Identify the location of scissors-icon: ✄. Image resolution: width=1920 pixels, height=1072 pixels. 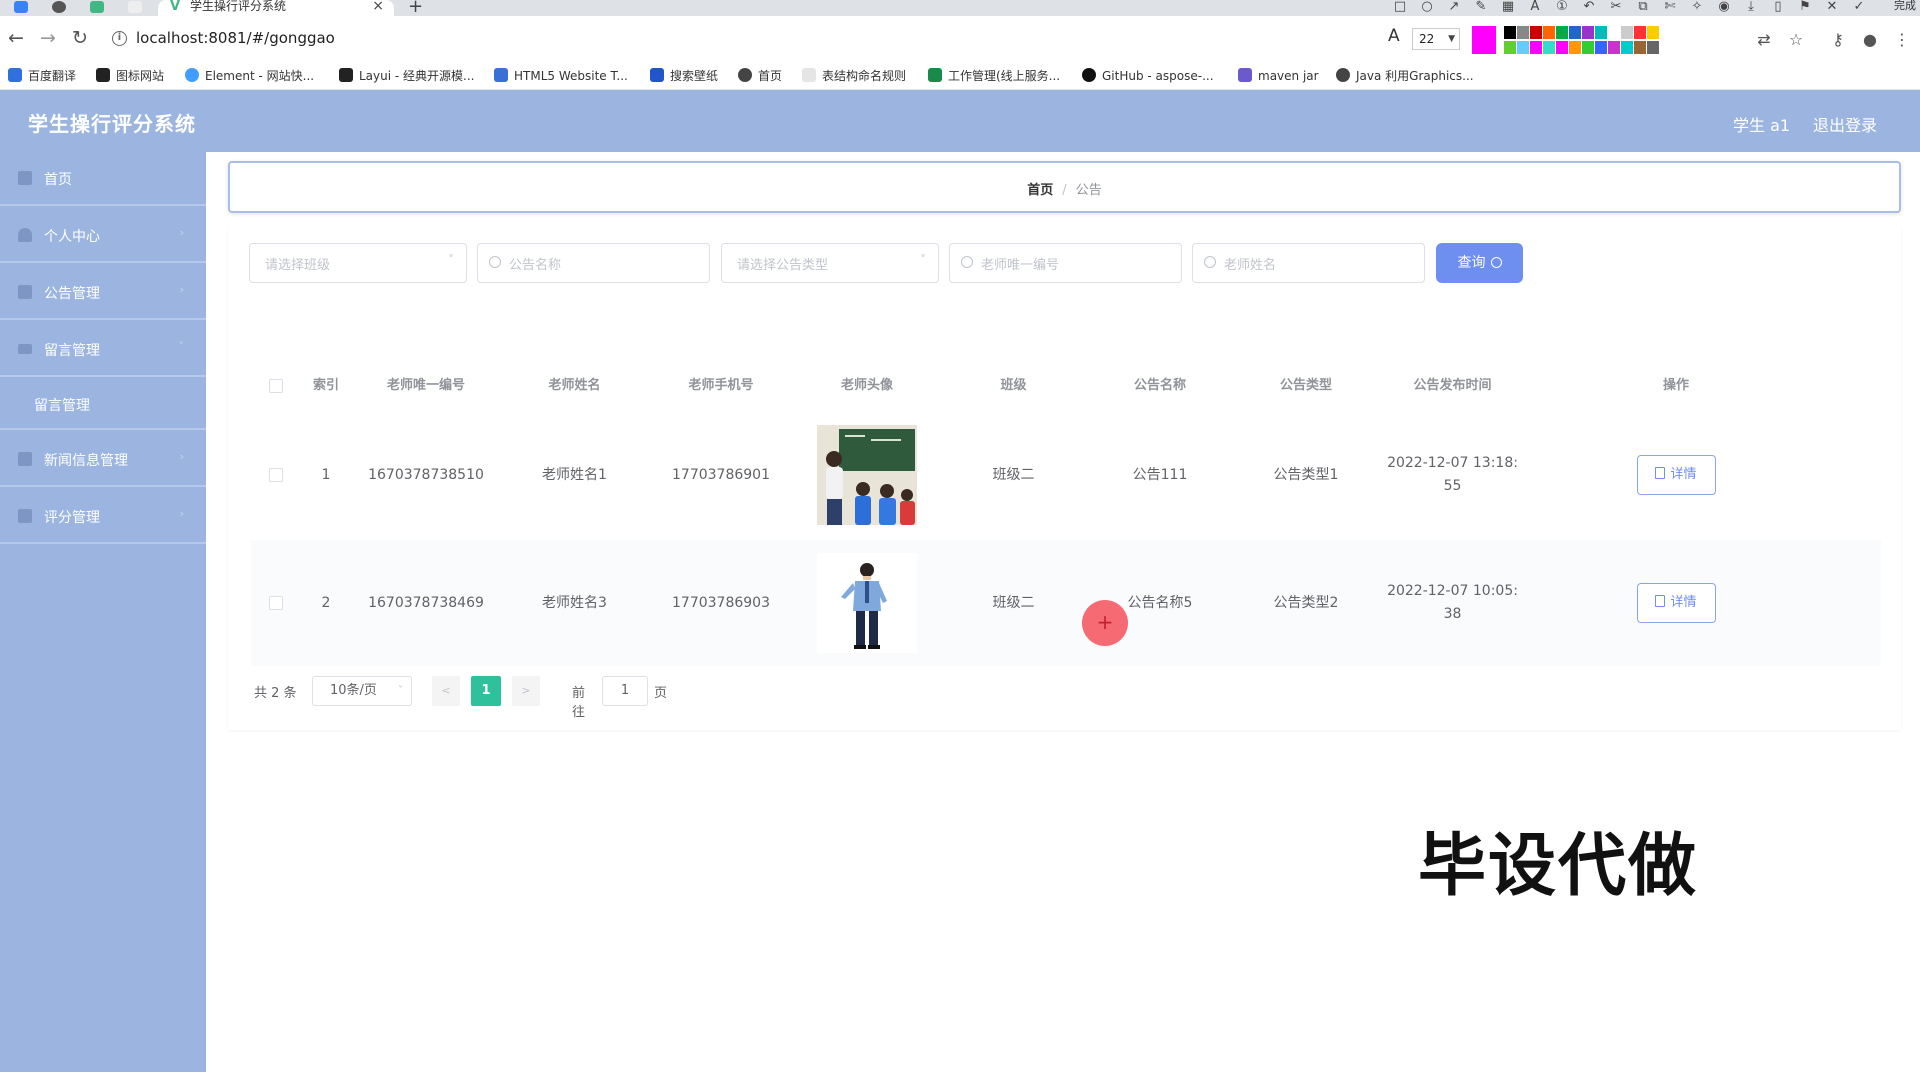
(1670, 7).